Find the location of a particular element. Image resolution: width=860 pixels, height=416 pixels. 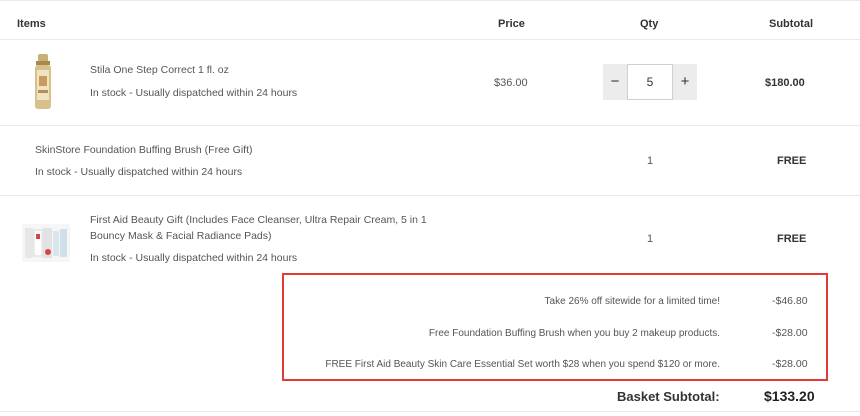

line-subtotal: $180.00 is located at coordinates (785, 83).